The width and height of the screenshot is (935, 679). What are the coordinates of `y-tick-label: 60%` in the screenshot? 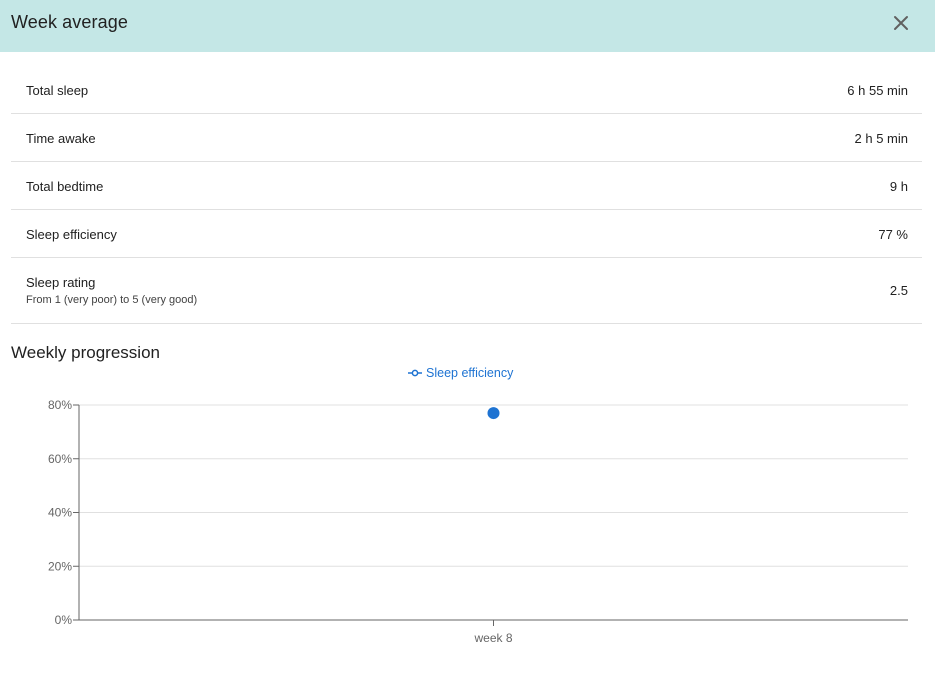 It's located at (60, 459).